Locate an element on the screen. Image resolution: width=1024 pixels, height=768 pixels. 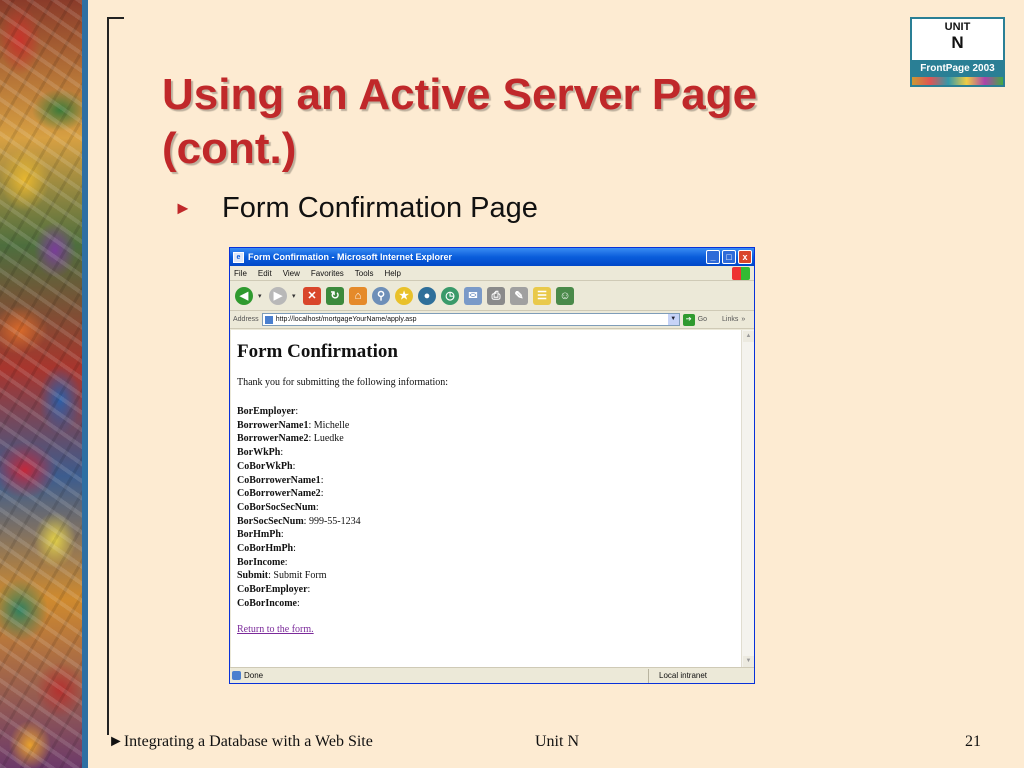
messenger-icon: ☺ is located at coordinates (565, 295).